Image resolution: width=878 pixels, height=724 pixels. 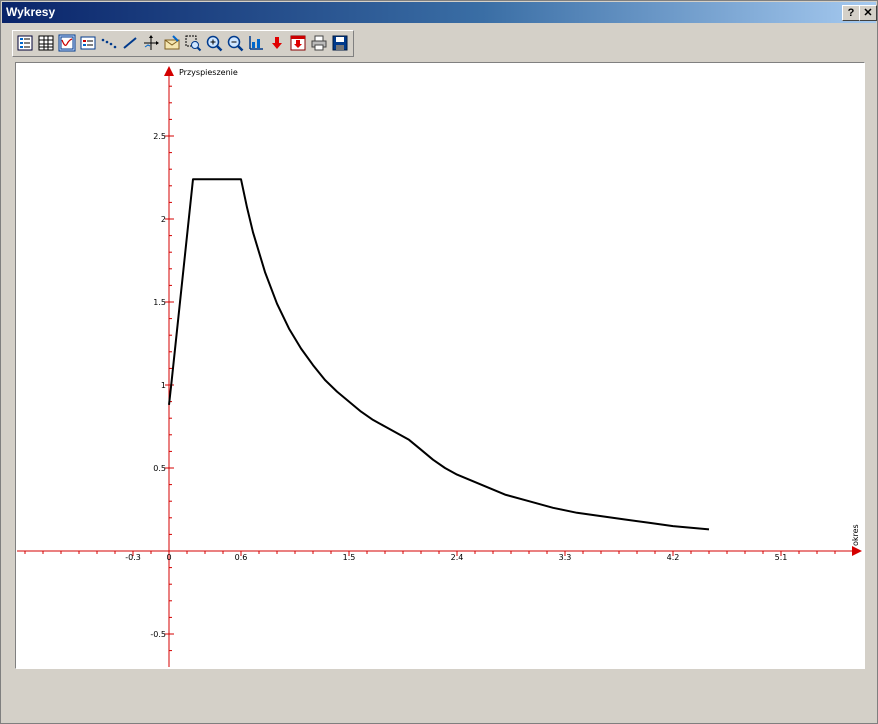 I want to click on help-button: ?, so click(x=851, y=13).